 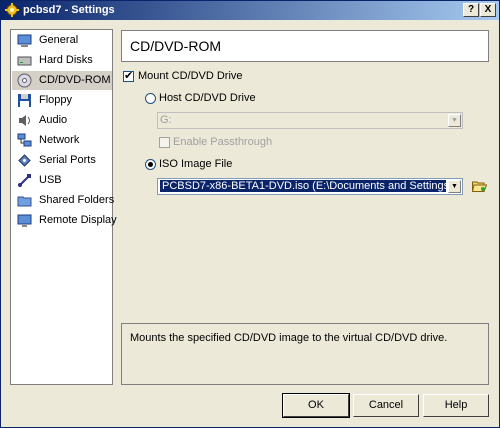 I want to click on host-drive-select: G: ▼, so click(x=310, y=120).